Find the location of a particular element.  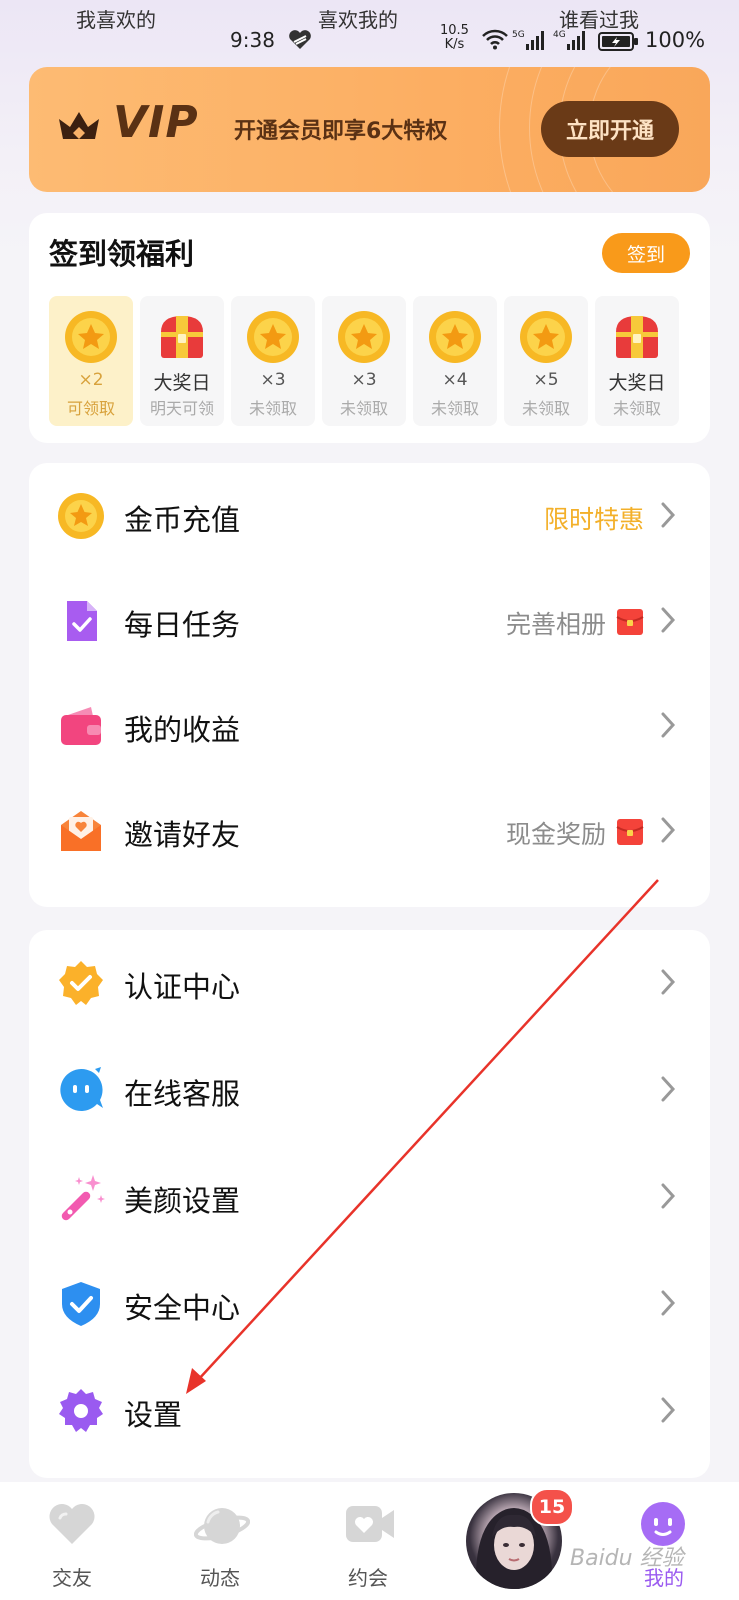

nav-tab-dating: 约会 is located at coordinates (368, 1541).